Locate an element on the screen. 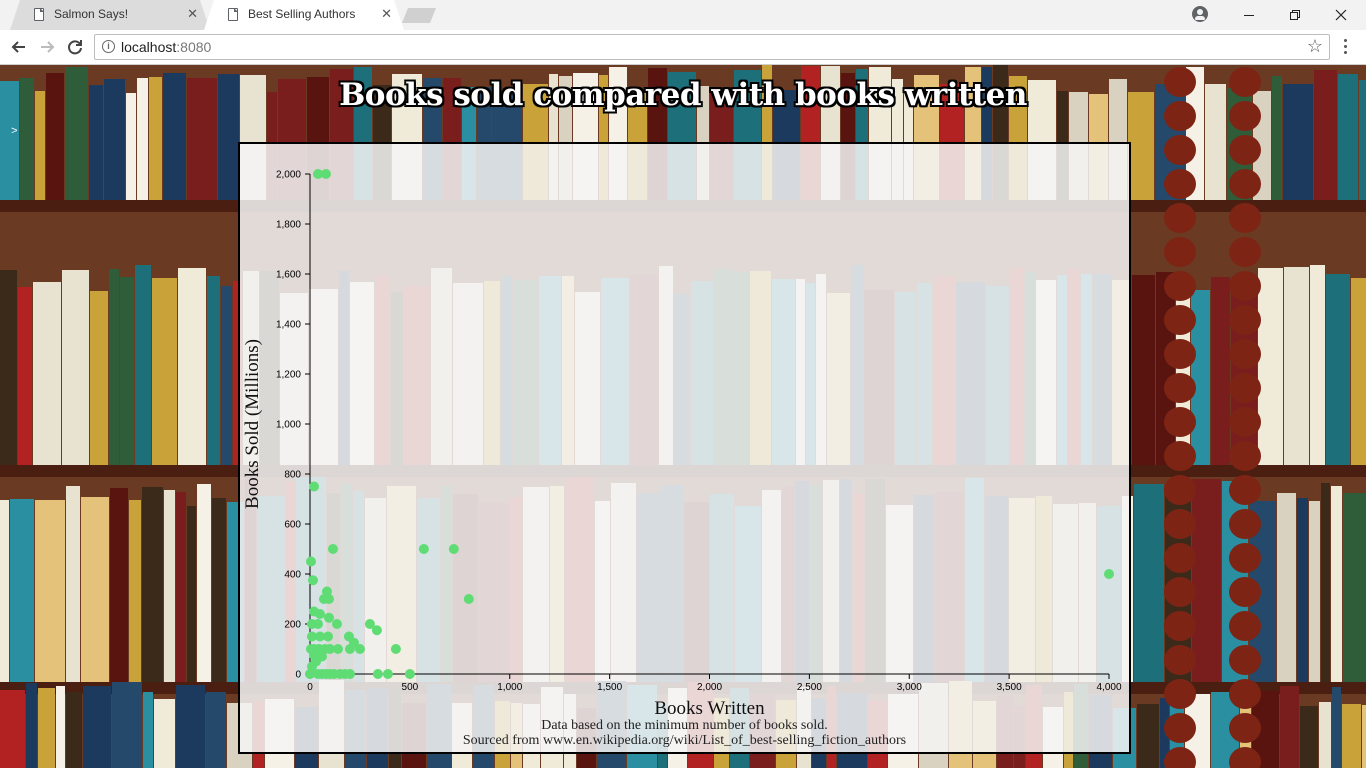 The width and height of the screenshot is (1366, 768). restore-icon is located at coordinates (1295, 15).